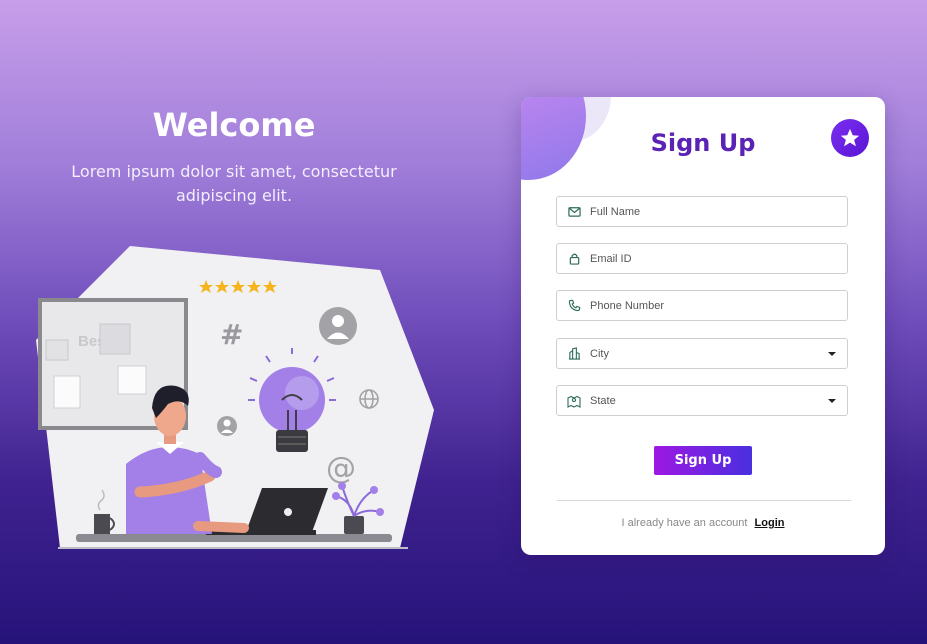 Image resolution: width=927 pixels, height=644 pixels. What do you see at coordinates (703, 143) in the screenshot?
I see `signup-title: Sign Up` at bounding box center [703, 143].